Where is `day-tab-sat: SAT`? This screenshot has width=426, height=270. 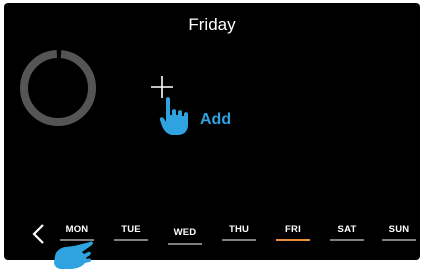
day-tab-sat: SAT is located at coordinates (347, 235).